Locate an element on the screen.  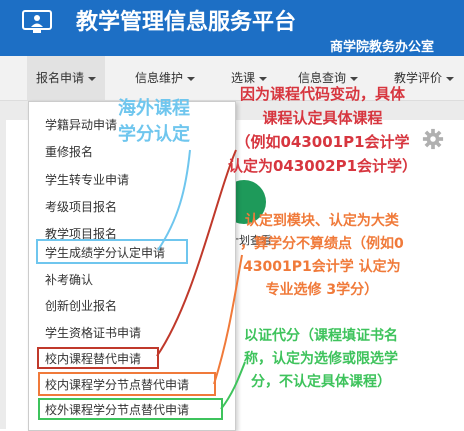
annotation-line: 分，不认定具体课程） is located at coordinates (321, 382).